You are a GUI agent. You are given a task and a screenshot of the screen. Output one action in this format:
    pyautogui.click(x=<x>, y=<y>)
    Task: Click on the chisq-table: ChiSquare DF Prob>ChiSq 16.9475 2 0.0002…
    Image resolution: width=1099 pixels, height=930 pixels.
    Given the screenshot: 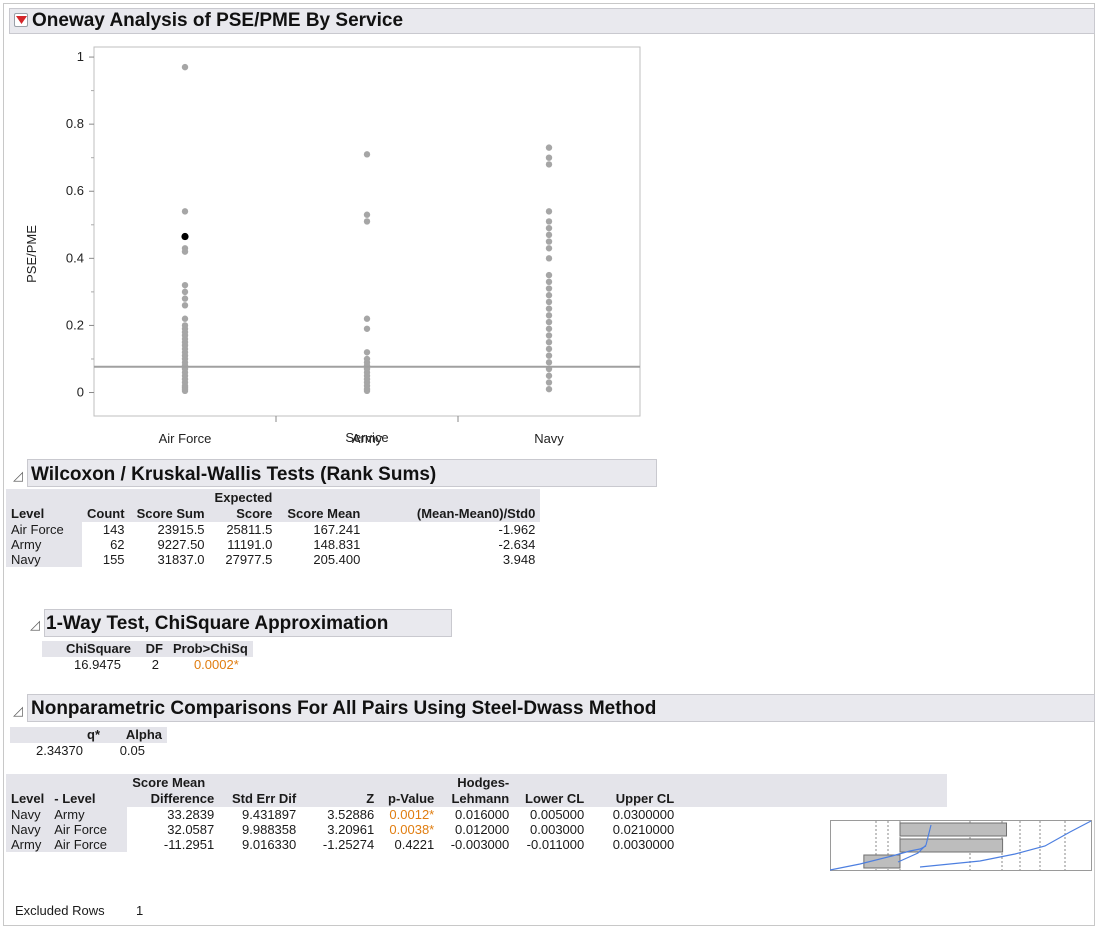 What is the action you would take?
    pyautogui.click(x=147, y=656)
    